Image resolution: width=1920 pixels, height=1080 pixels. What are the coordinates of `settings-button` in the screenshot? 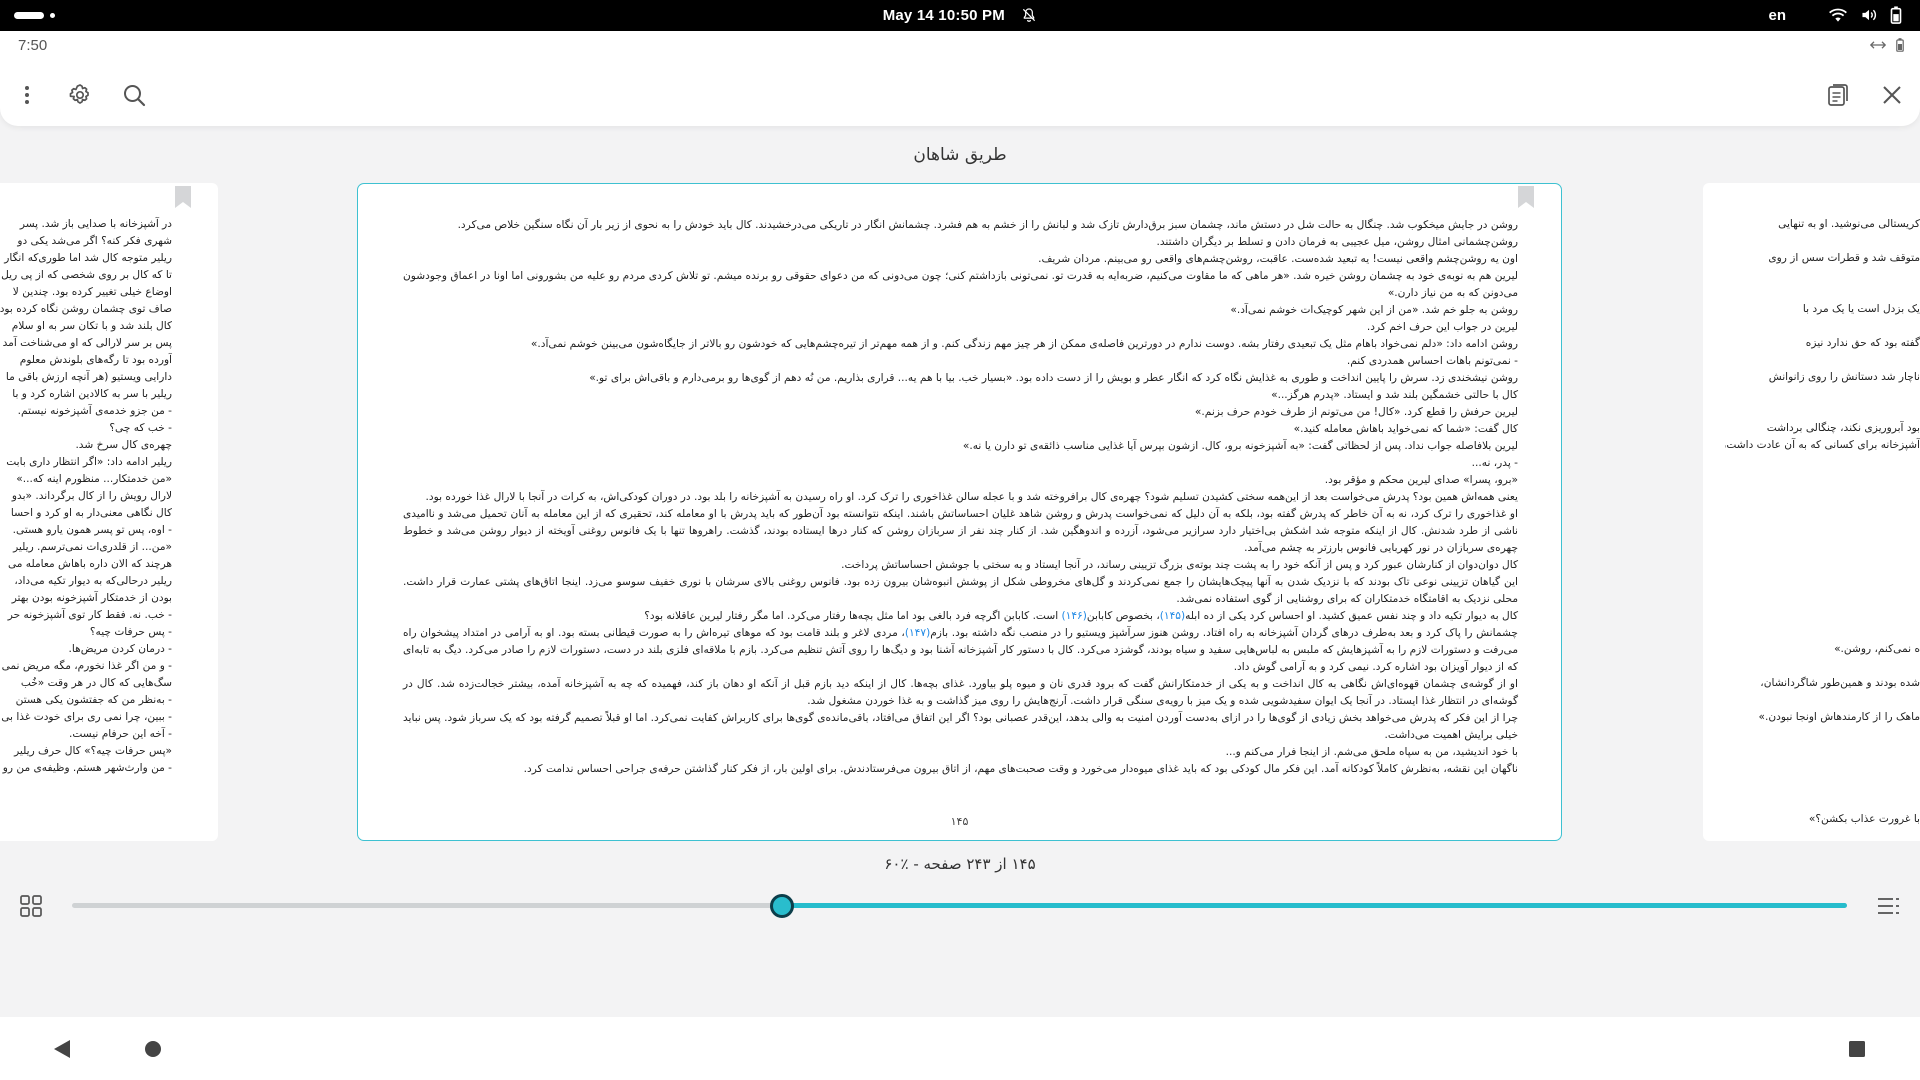 It's located at (80, 95).